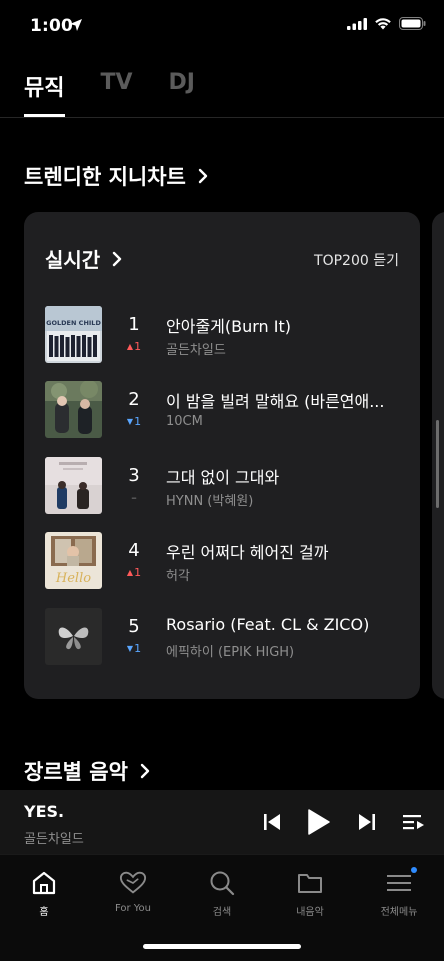 The height and width of the screenshot is (961, 444). What do you see at coordinates (73, 485) in the screenshot?
I see `hynn-album-art` at bounding box center [73, 485].